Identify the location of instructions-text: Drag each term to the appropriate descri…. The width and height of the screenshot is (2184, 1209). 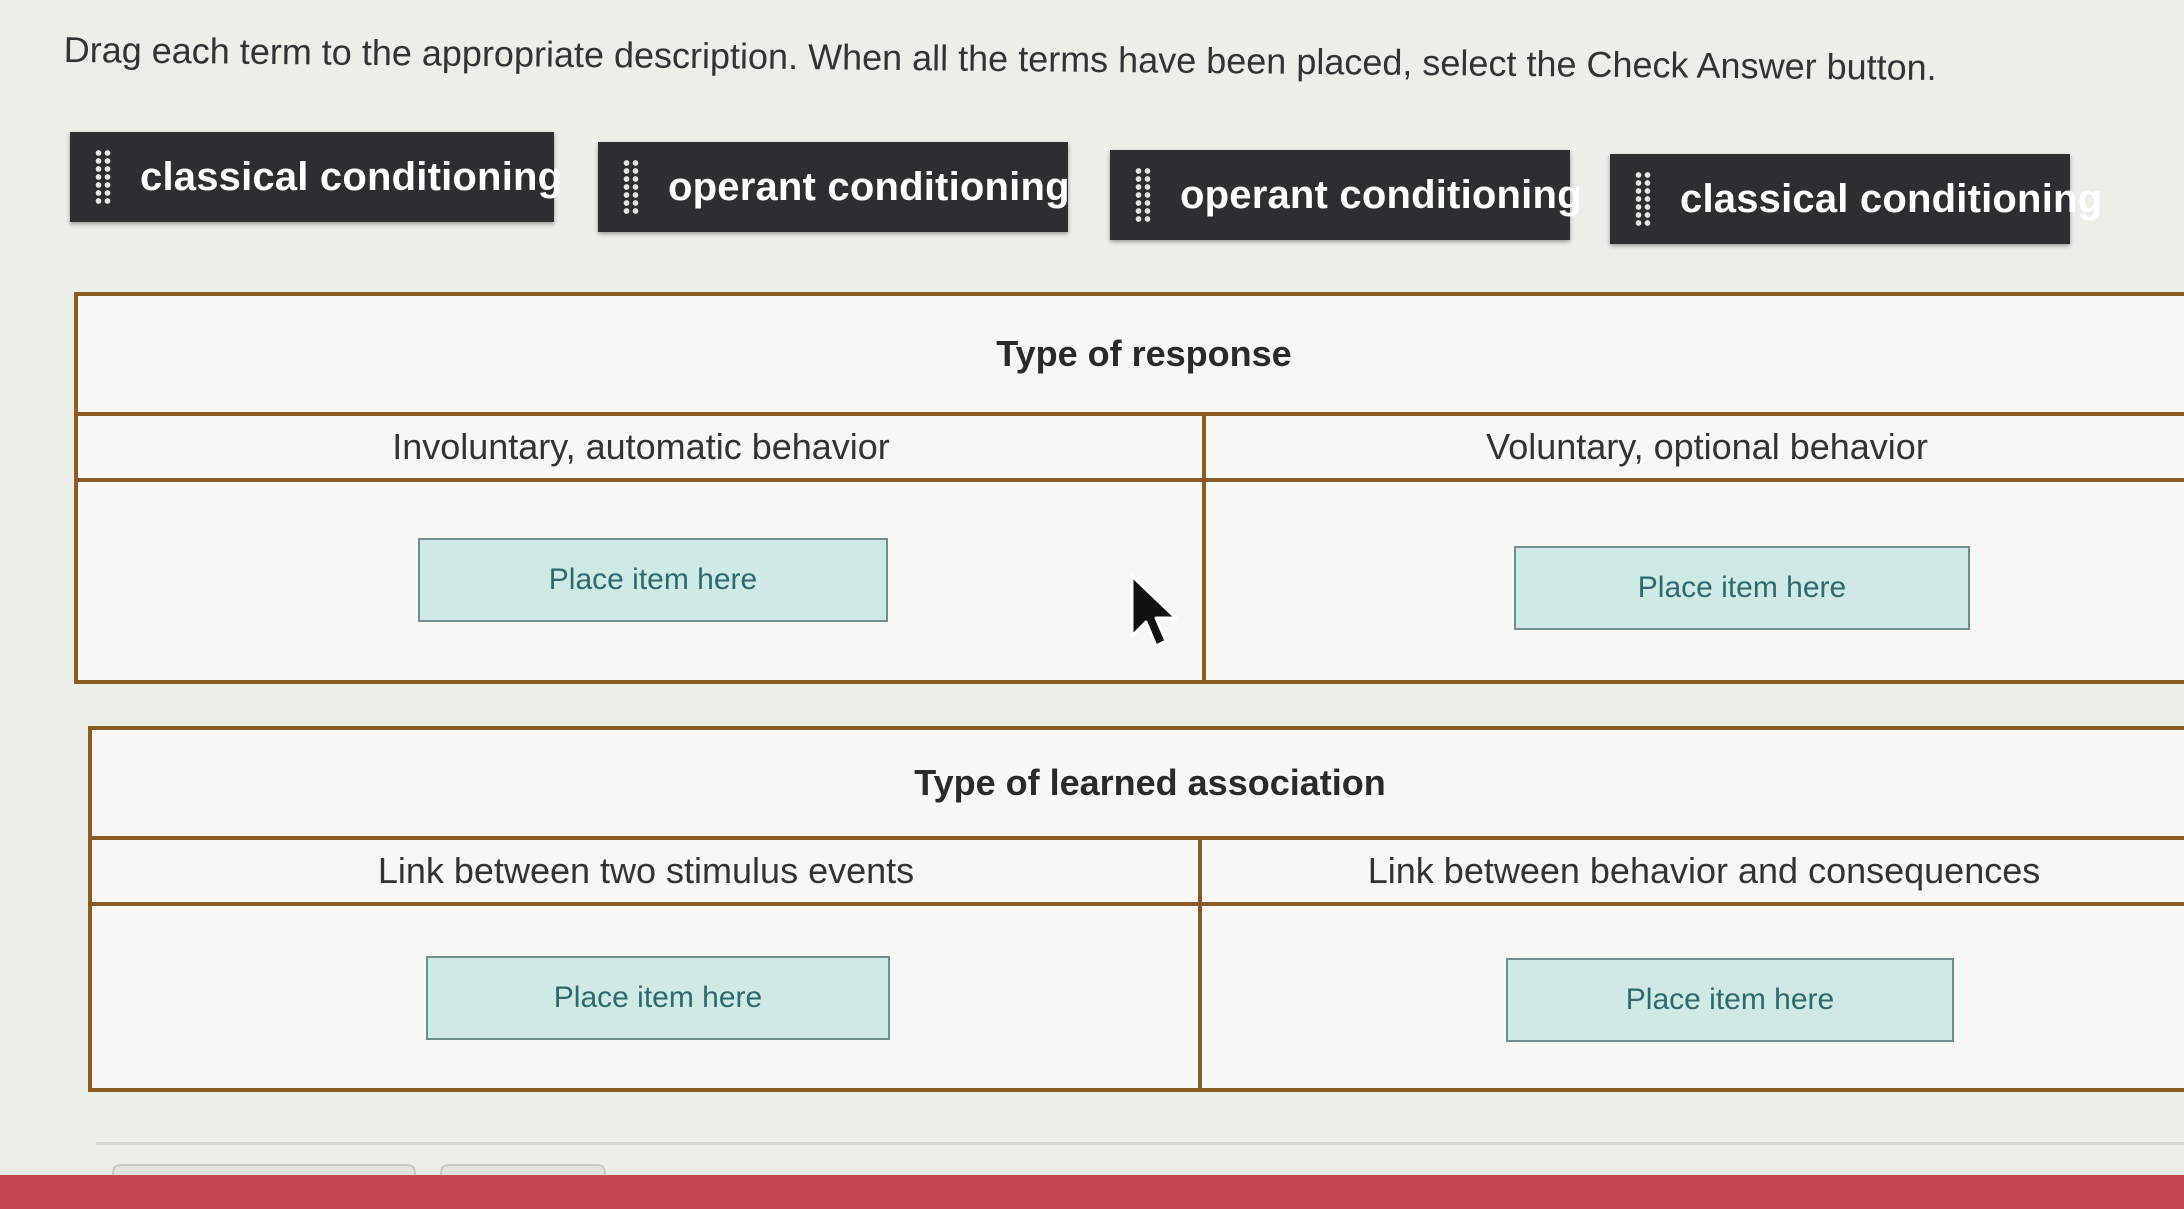
(1000, 58).